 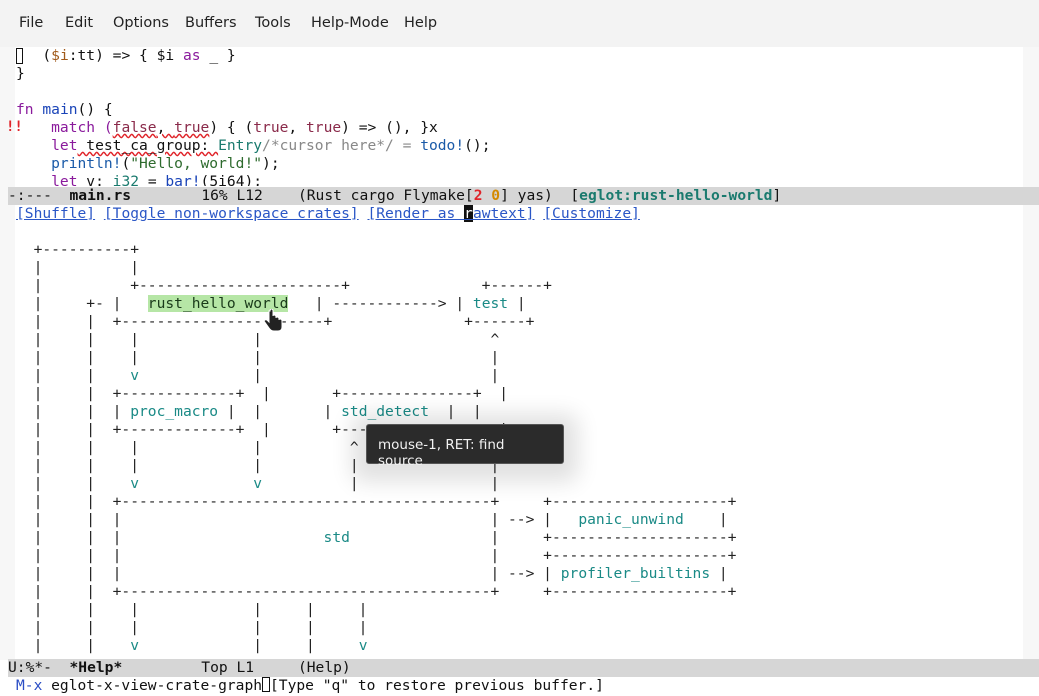 I want to click on menu-edit: Edit, so click(x=79, y=23).